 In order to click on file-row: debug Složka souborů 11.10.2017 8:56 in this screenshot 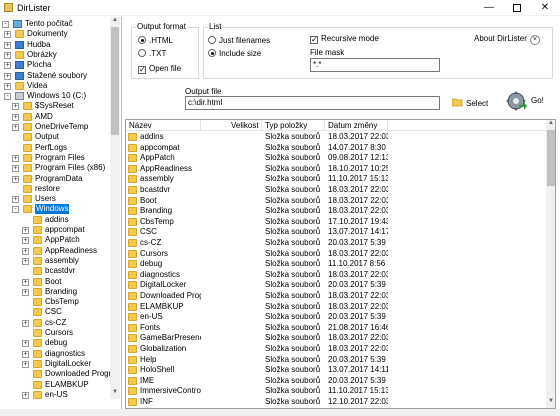, I will do `click(336, 264)`.